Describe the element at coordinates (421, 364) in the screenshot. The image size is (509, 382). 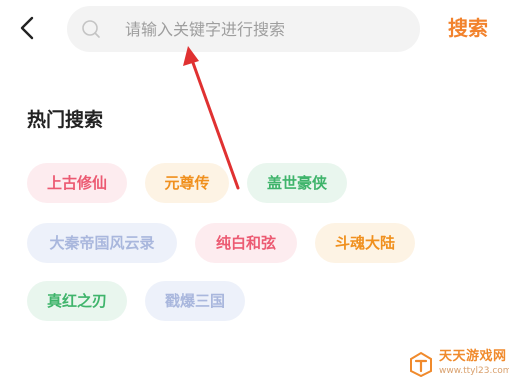
I see `watermark-logo-icon` at that location.